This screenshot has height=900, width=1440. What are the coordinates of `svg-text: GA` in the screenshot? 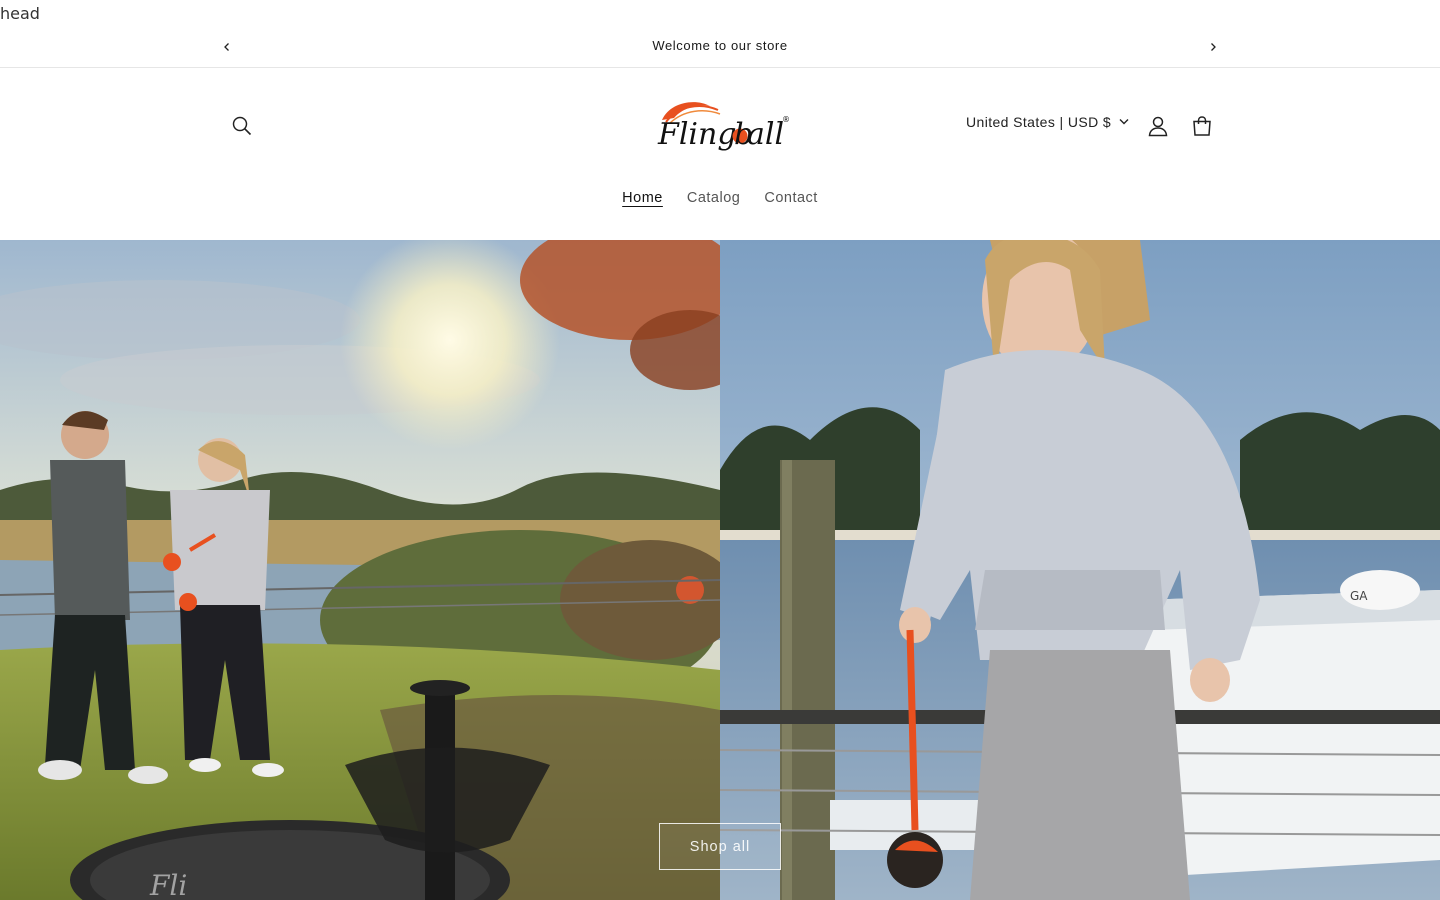 It's located at (1359, 596).